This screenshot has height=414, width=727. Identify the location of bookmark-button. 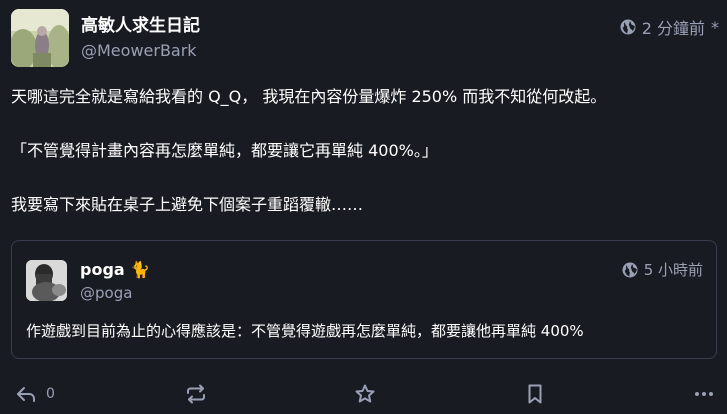
(535, 394).